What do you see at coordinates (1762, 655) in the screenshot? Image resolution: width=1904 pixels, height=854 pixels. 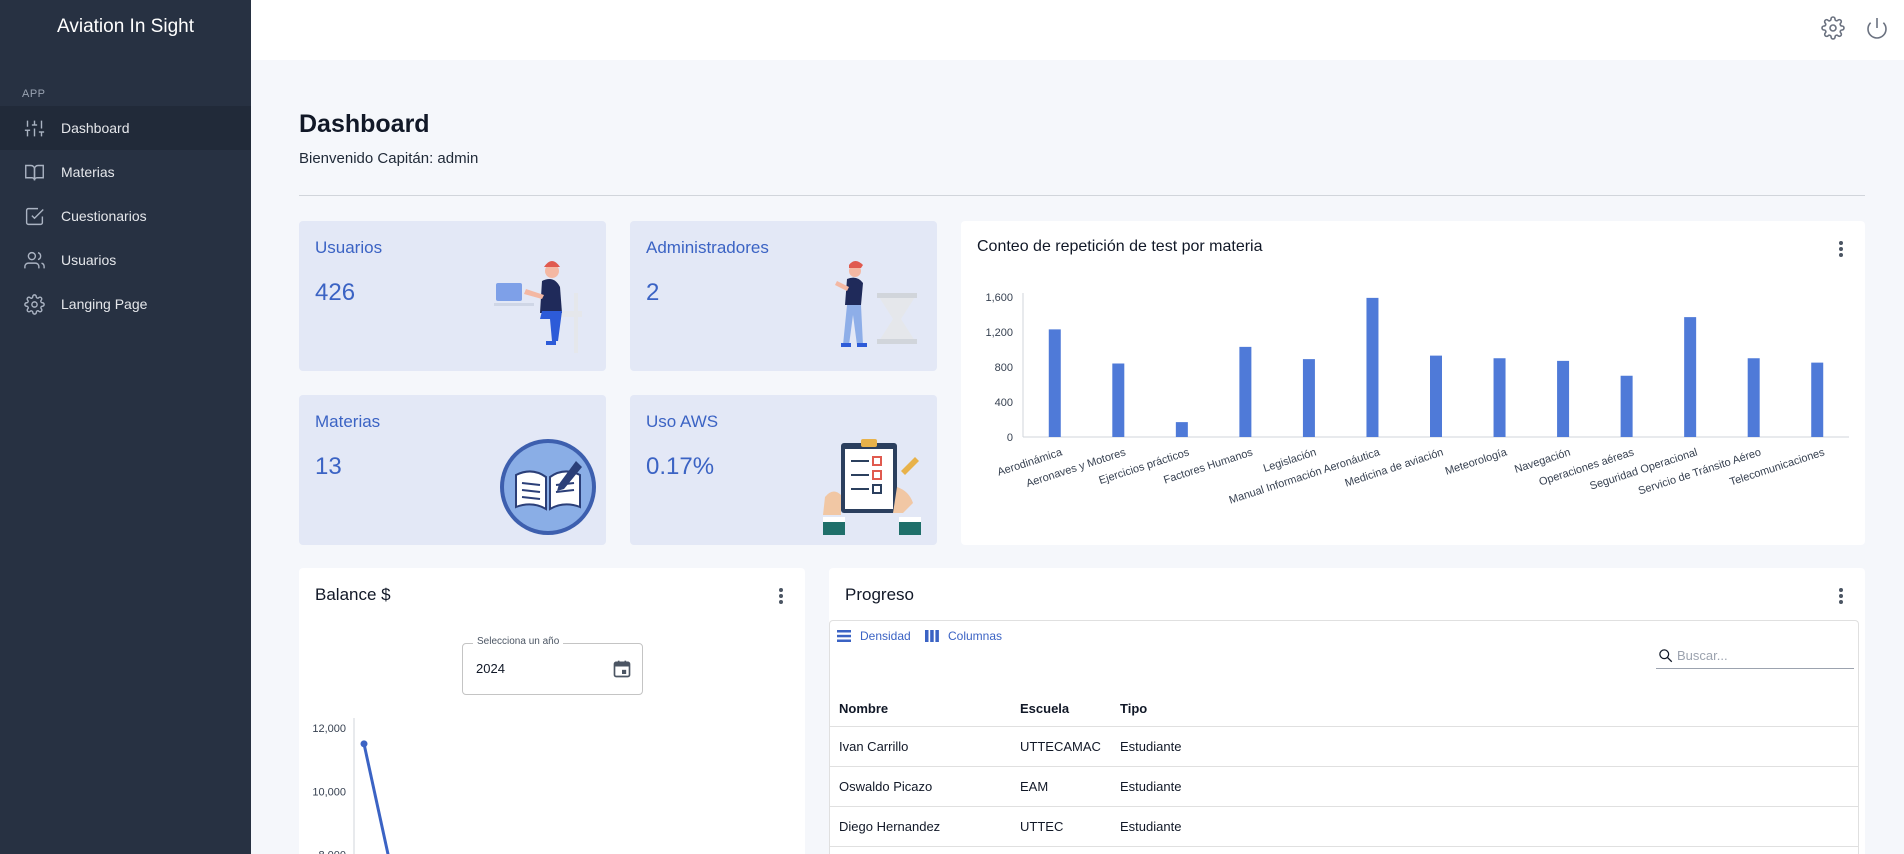 I see `search-input` at bounding box center [1762, 655].